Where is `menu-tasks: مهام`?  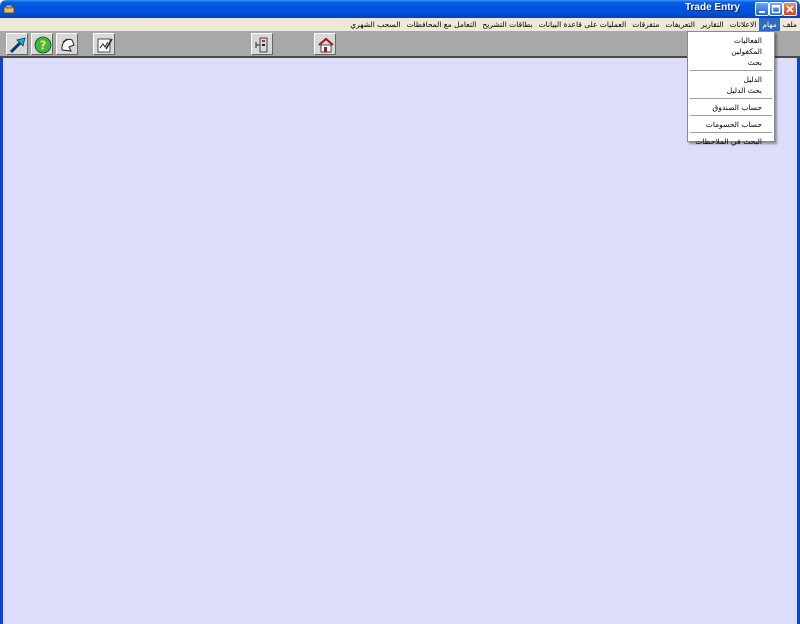
menu-tasks: مهام is located at coordinates (769, 24).